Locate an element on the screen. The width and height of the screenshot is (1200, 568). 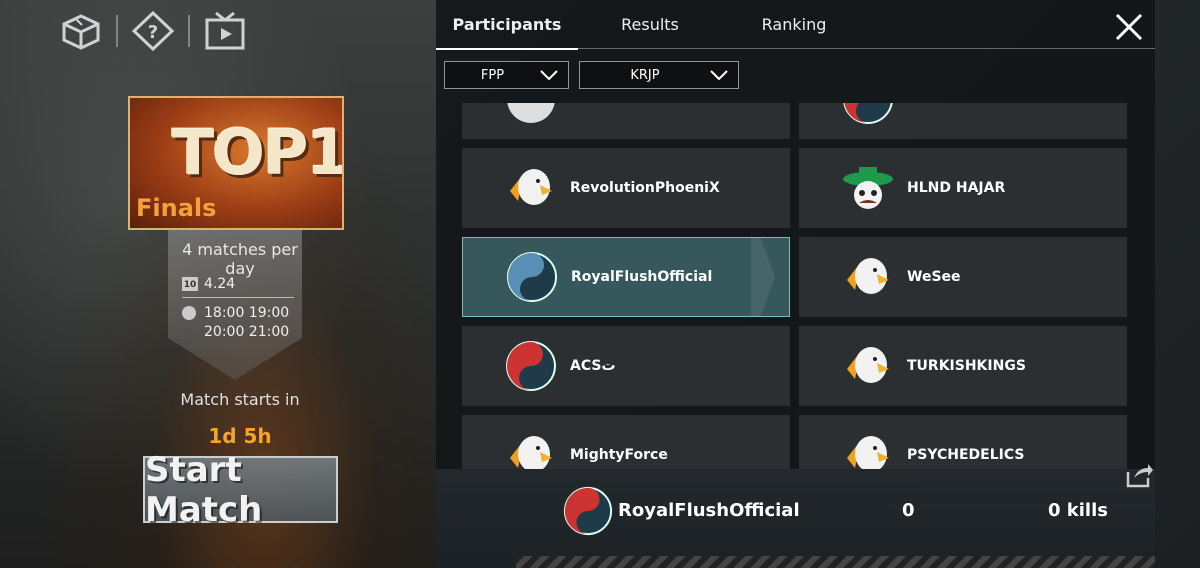
tab-bar: Participants Results Ranking is located at coordinates (795, 25).